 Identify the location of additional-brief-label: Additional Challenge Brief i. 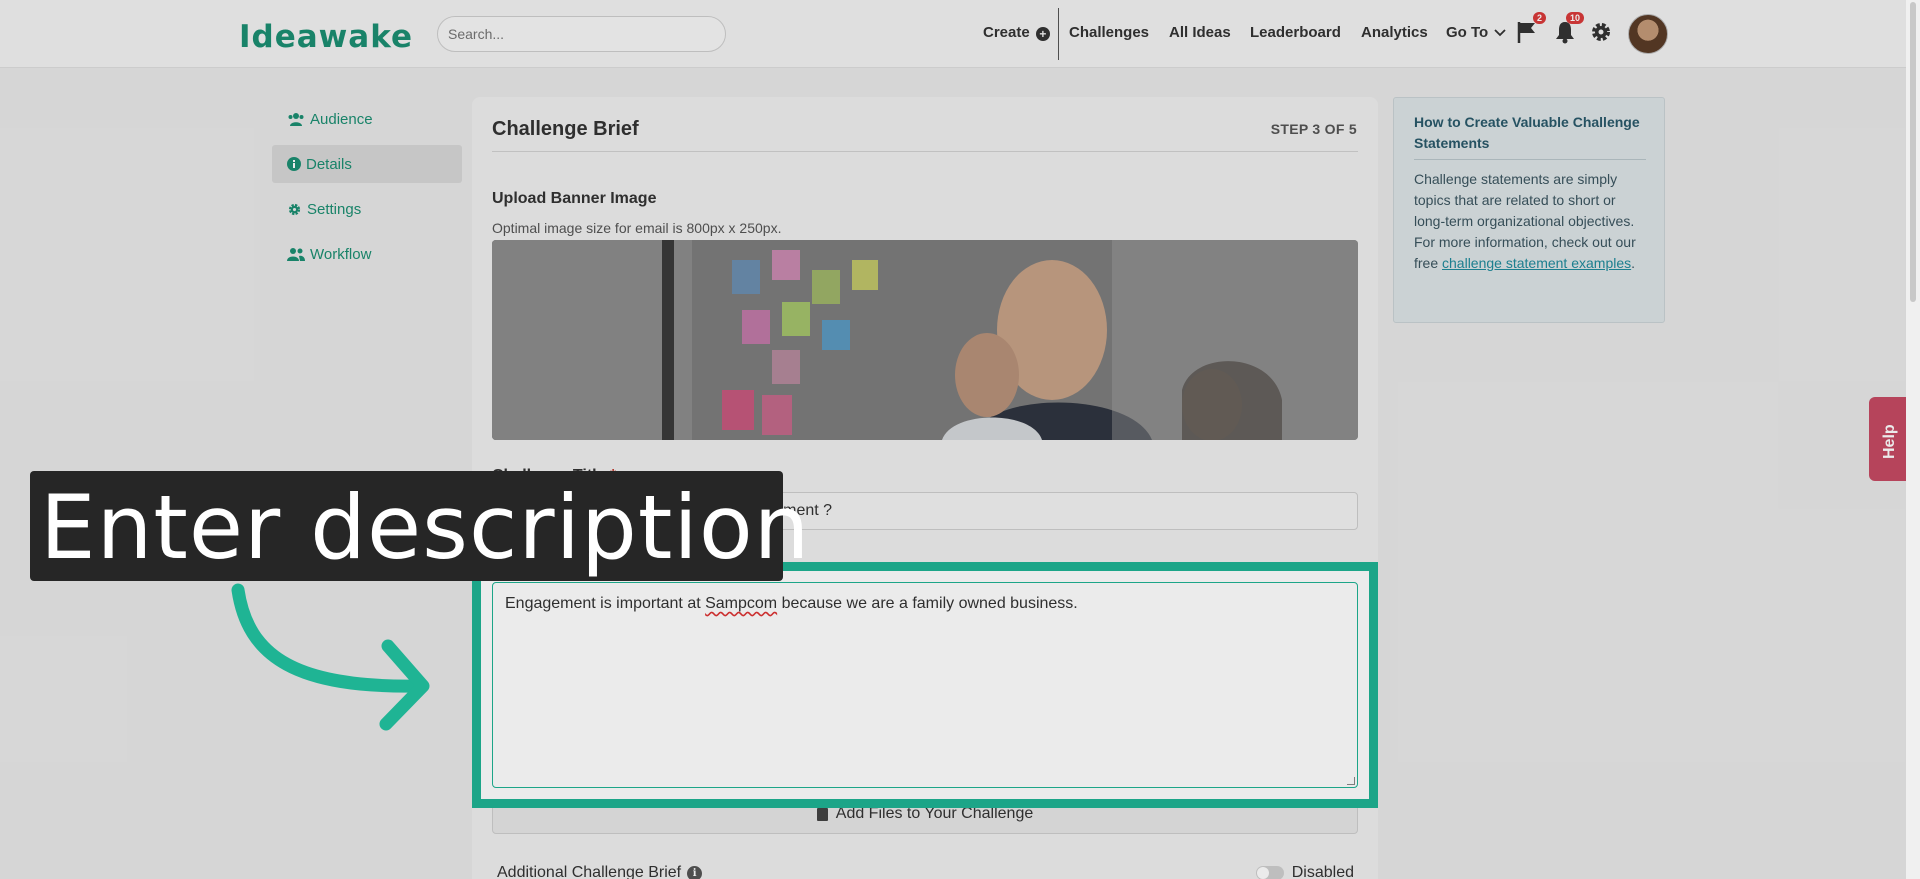
(600, 871).